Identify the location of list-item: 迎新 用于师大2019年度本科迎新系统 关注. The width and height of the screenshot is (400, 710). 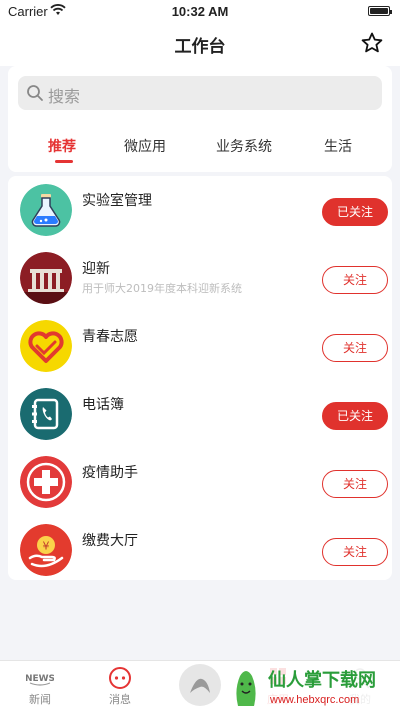
(200, 280).